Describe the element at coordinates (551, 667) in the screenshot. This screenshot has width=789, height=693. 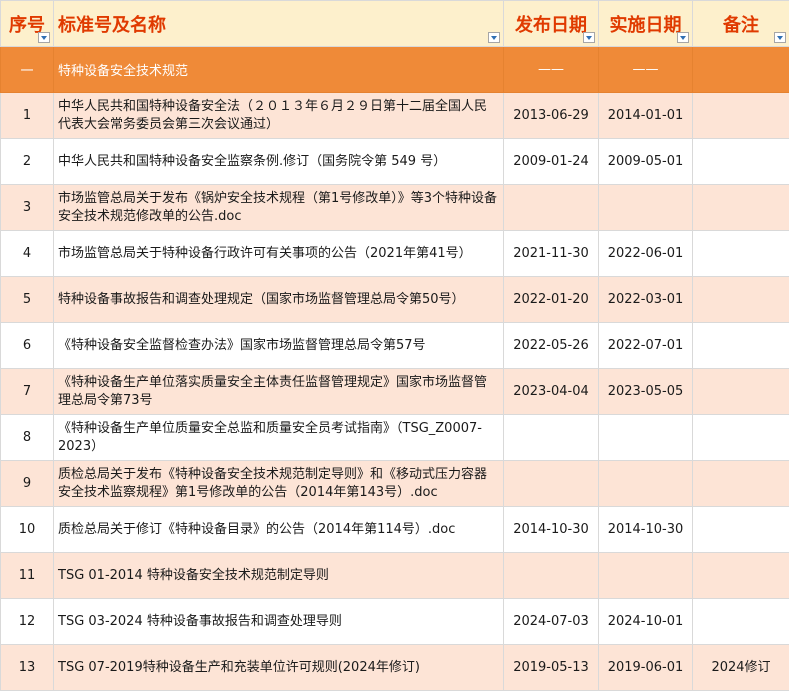
I see `cell-pub: 2019-05-13` at that location.